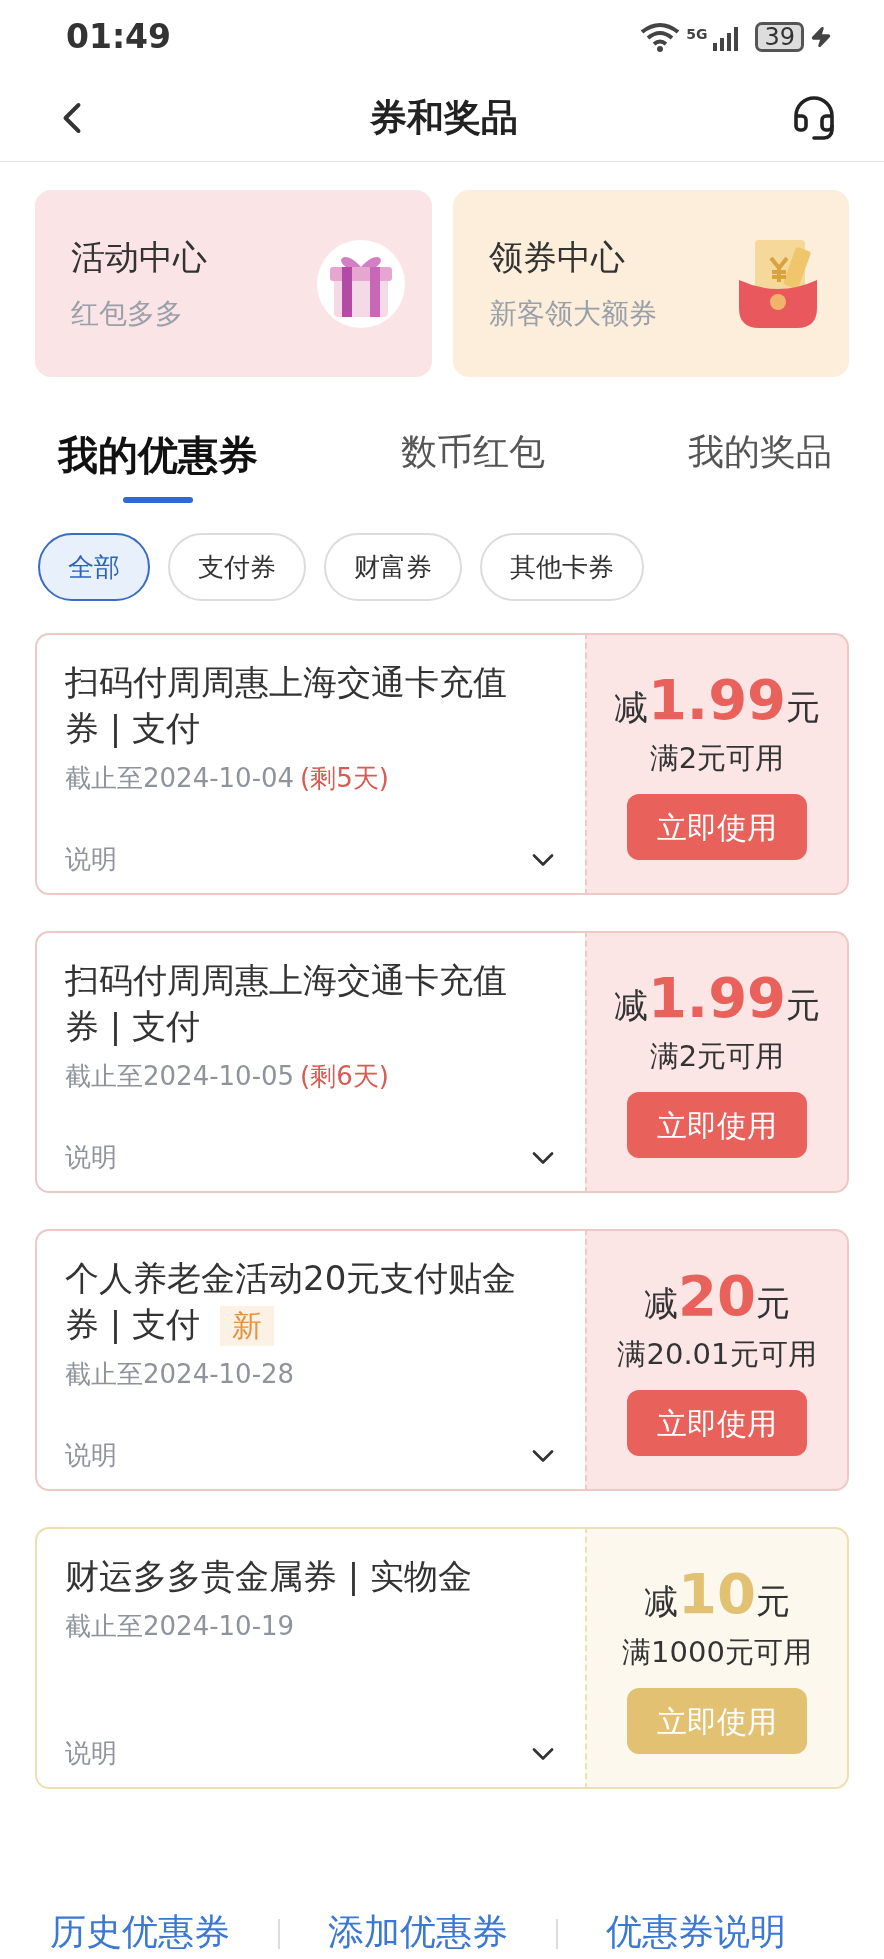  I want to click on tab: 数币红包, so click(473, 464).